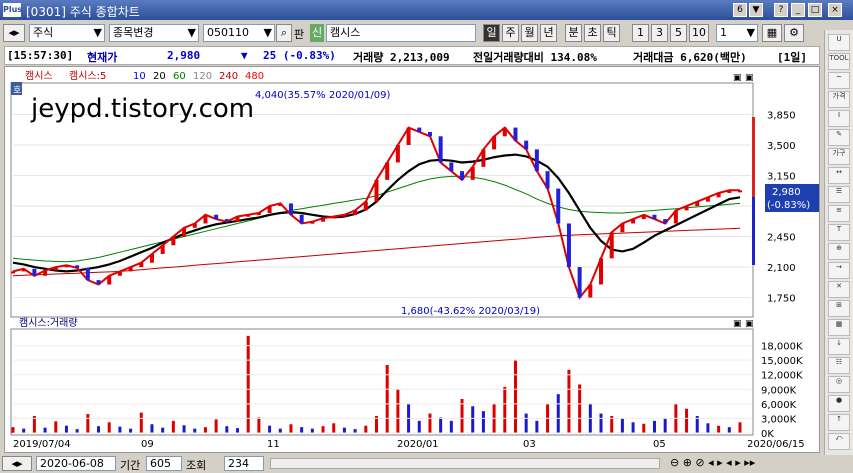 This screenshot has width=853, height=473. I want to click on volume-ratio: 전일거래량대비 134.08%, so click(535, 57).